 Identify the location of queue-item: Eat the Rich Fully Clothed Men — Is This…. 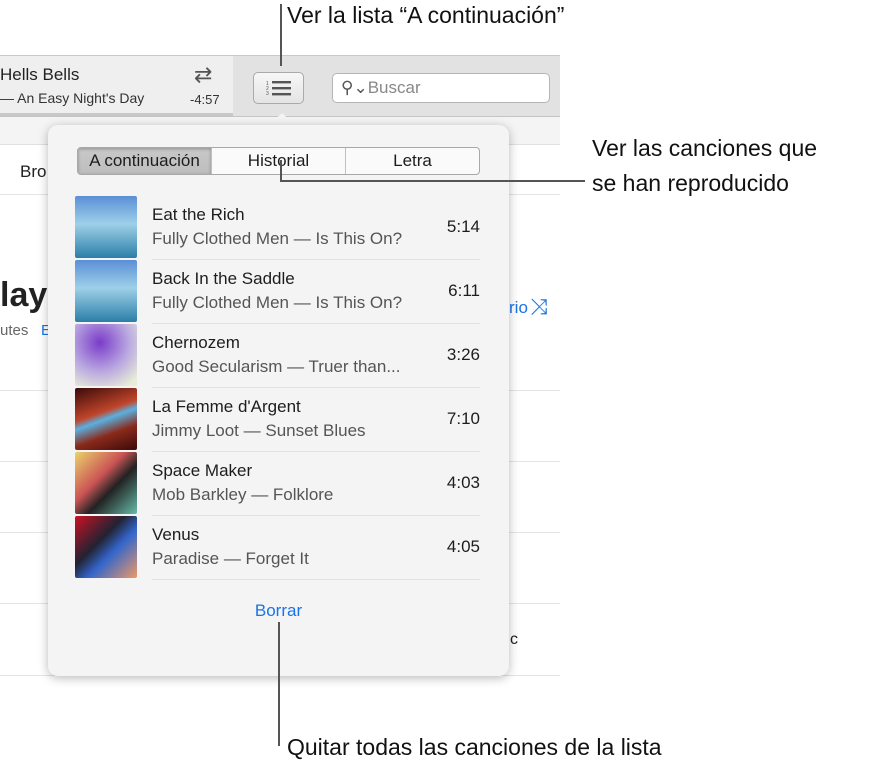
(277, 228).